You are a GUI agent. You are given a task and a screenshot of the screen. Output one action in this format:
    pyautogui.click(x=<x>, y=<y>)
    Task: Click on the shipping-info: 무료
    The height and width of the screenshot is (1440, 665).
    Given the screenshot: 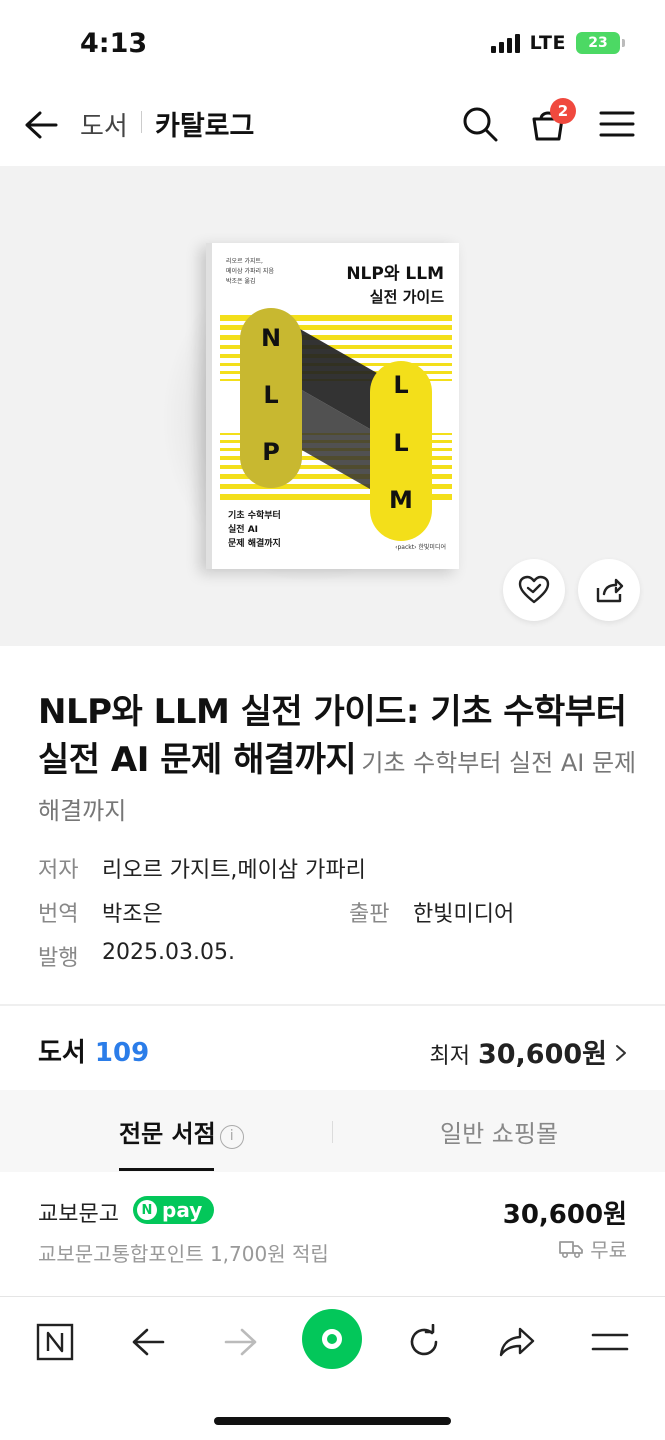 What is the action you would take?
    pyautogui.click(x=592, y=1248)
    